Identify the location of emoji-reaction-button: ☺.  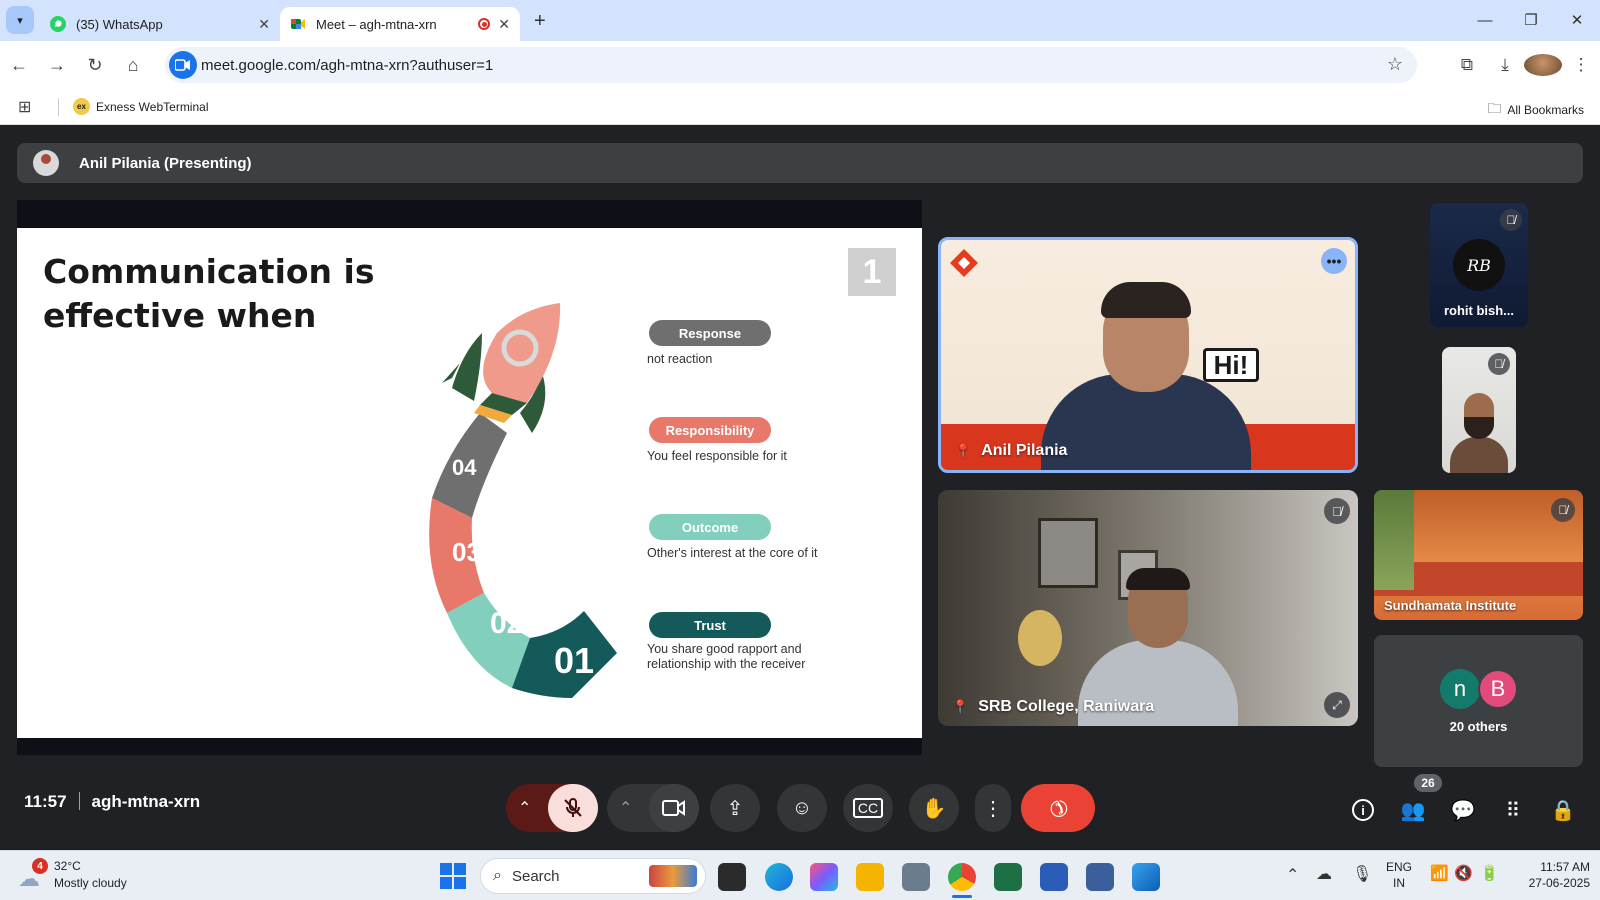
(802, 808).